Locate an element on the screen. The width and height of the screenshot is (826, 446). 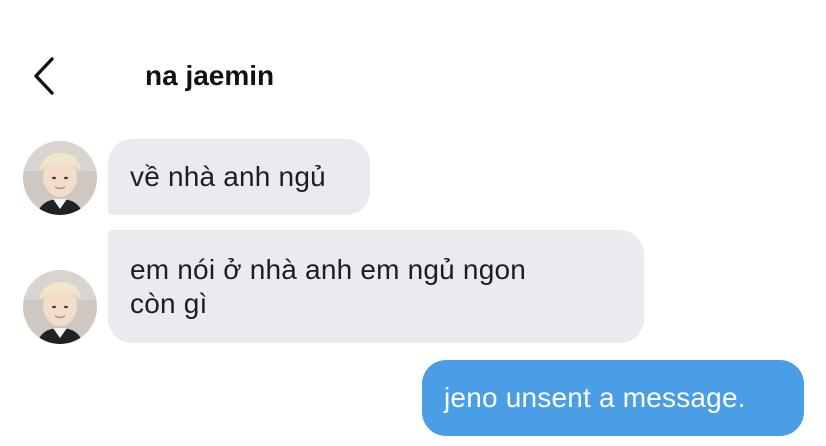
message-bubble-outgoing: jeno unsent a message. is located at coordinates (613, 398).